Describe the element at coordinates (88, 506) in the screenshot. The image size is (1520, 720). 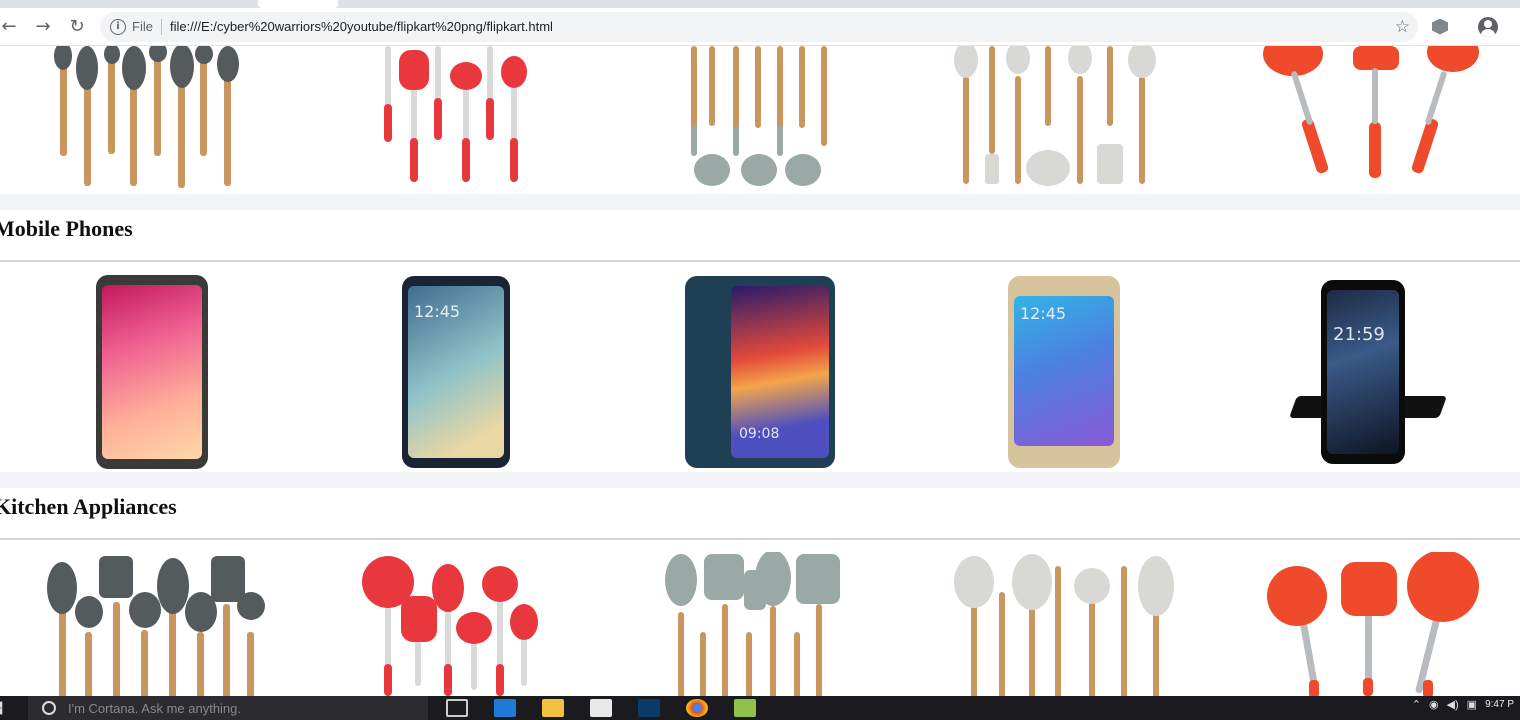
I see `section-title-kitchen-appliances: Kitchen Appliances` at that location.